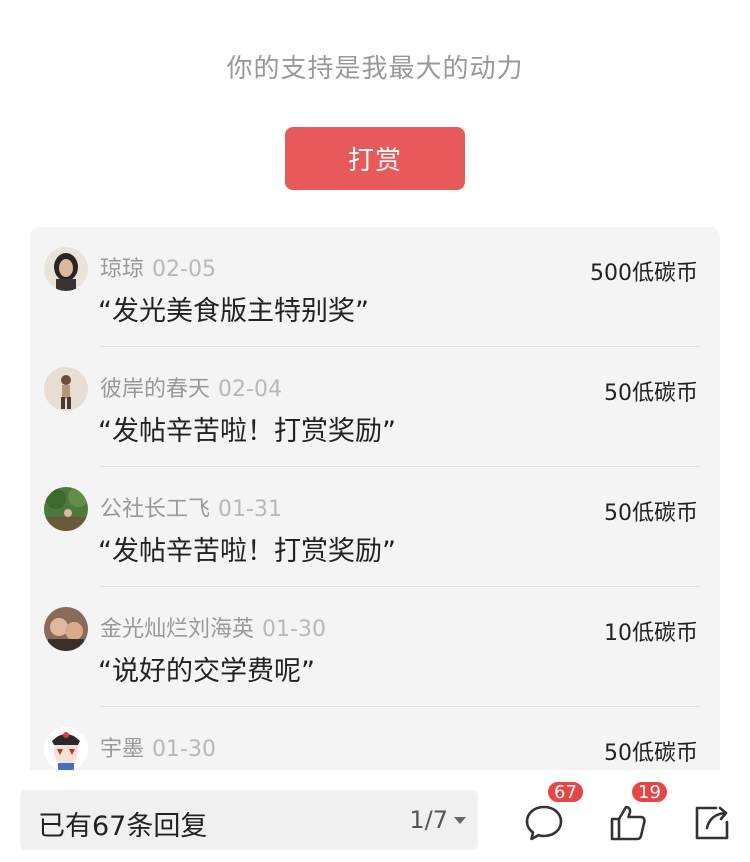 This screenshot has height=862, width=750. What do you see at coordinates (375, 407) in the screenshot?
I see `reward-row: 彼岸的春天 02-04 50低碳币 “发帖辛苦啦！打赏奖励”` at bounding box center [375, 407].